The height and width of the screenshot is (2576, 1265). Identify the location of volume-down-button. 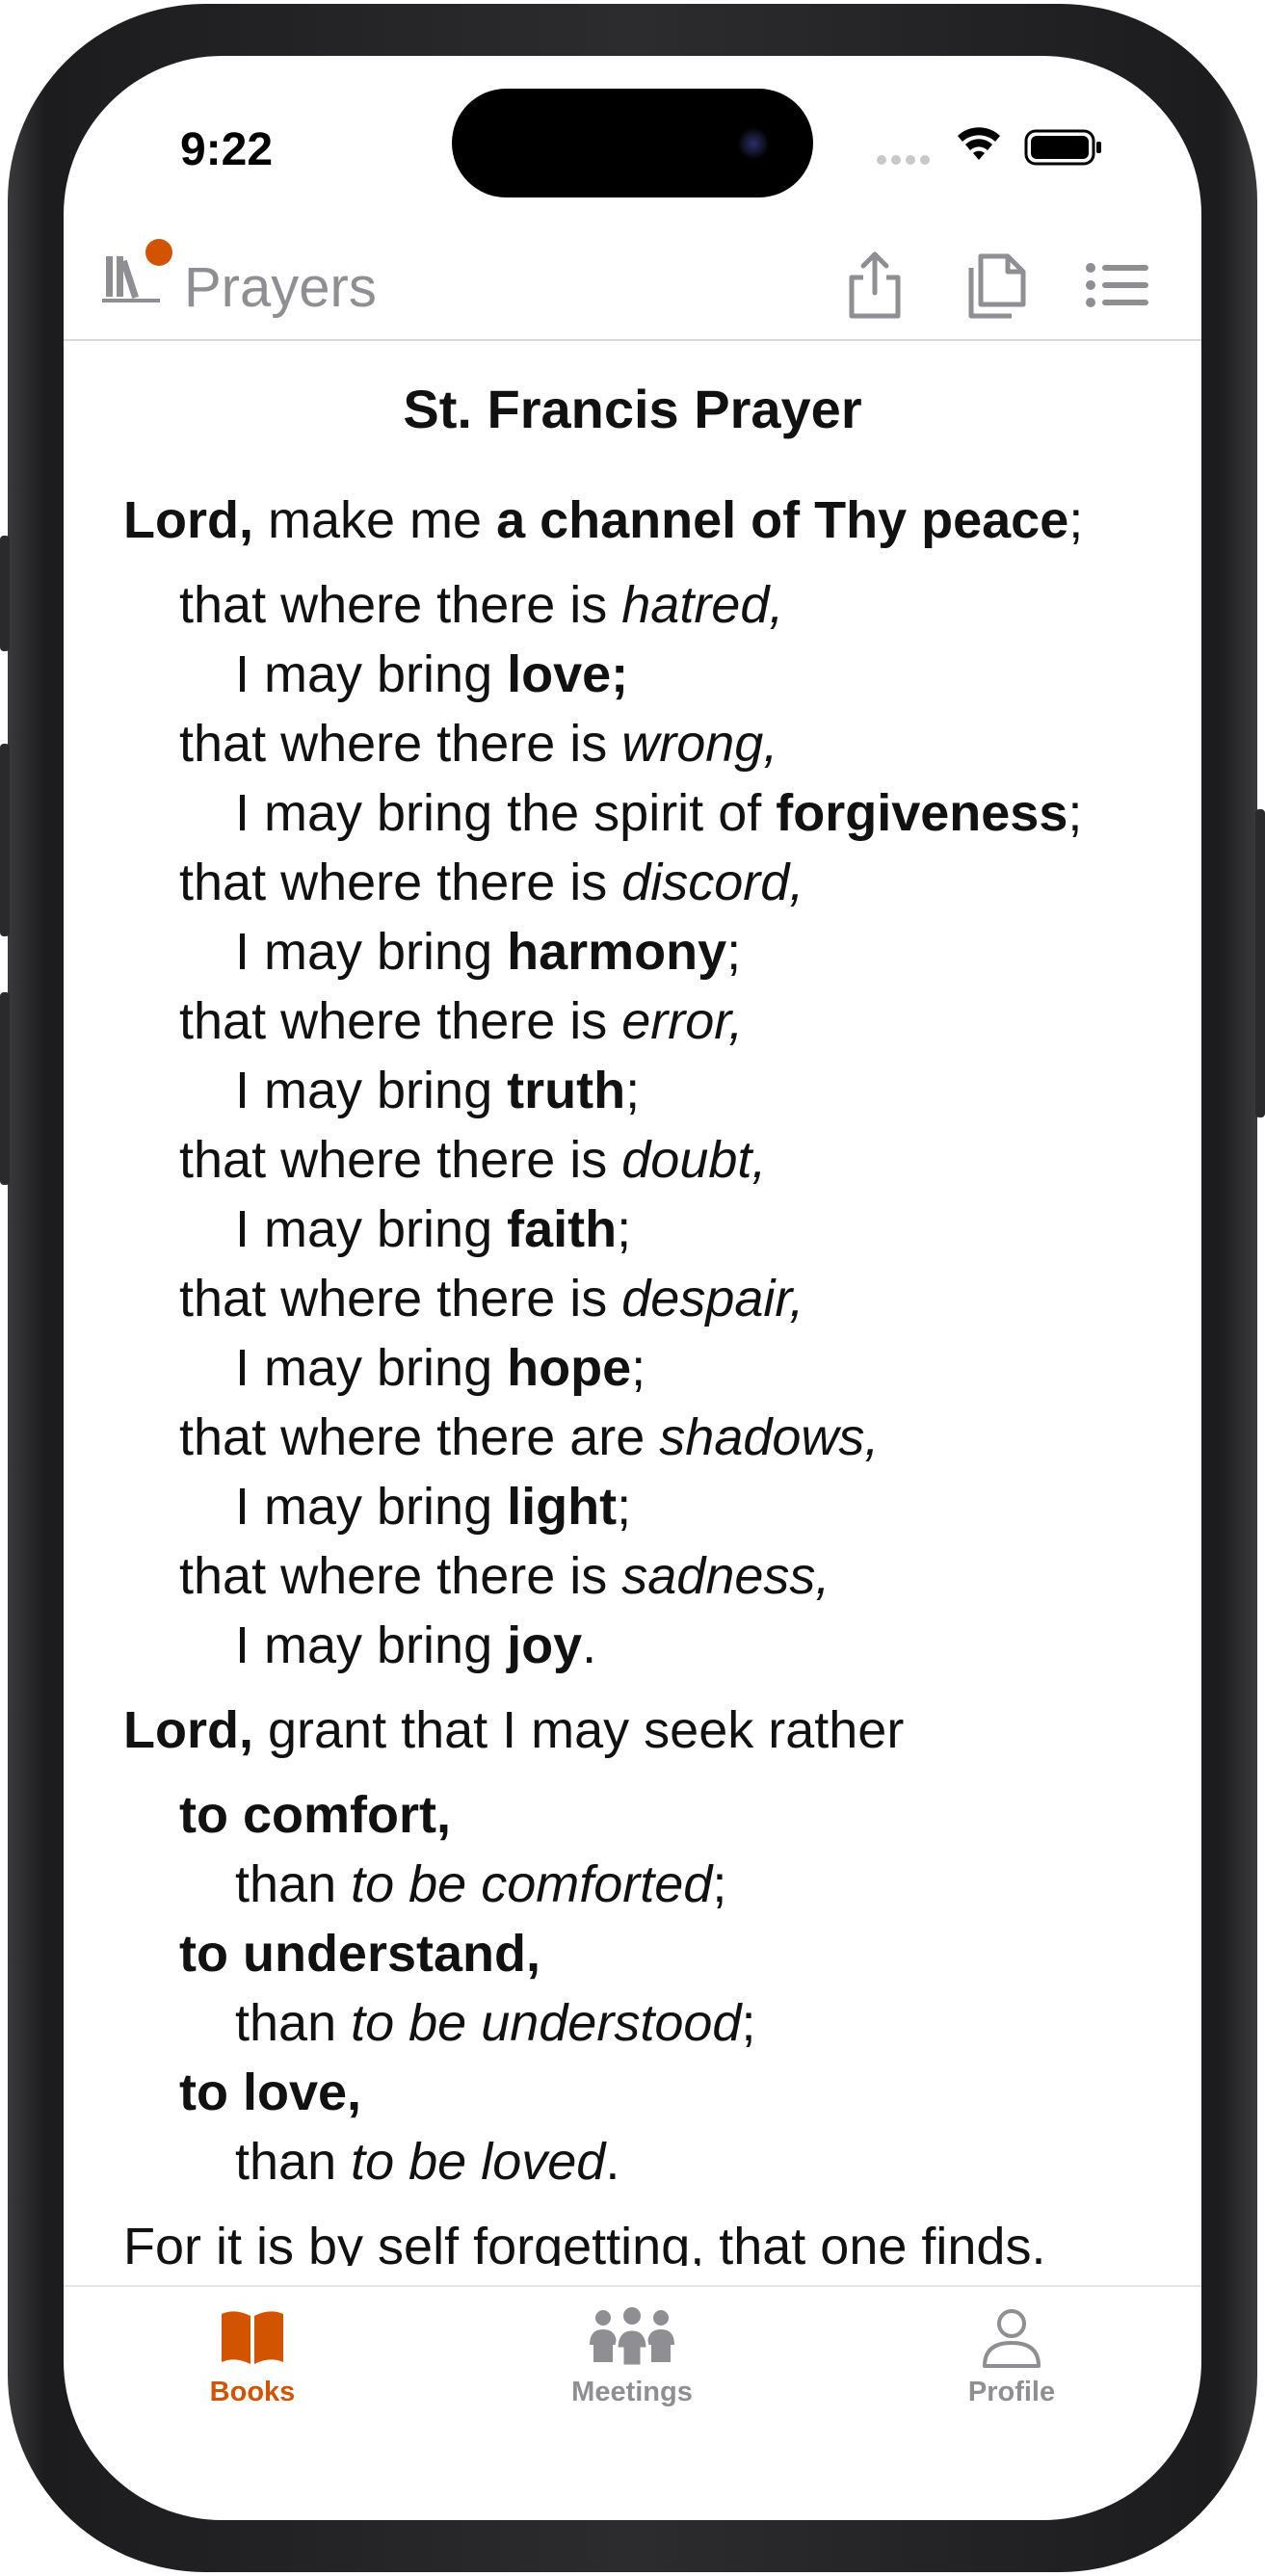
(5, 1088).